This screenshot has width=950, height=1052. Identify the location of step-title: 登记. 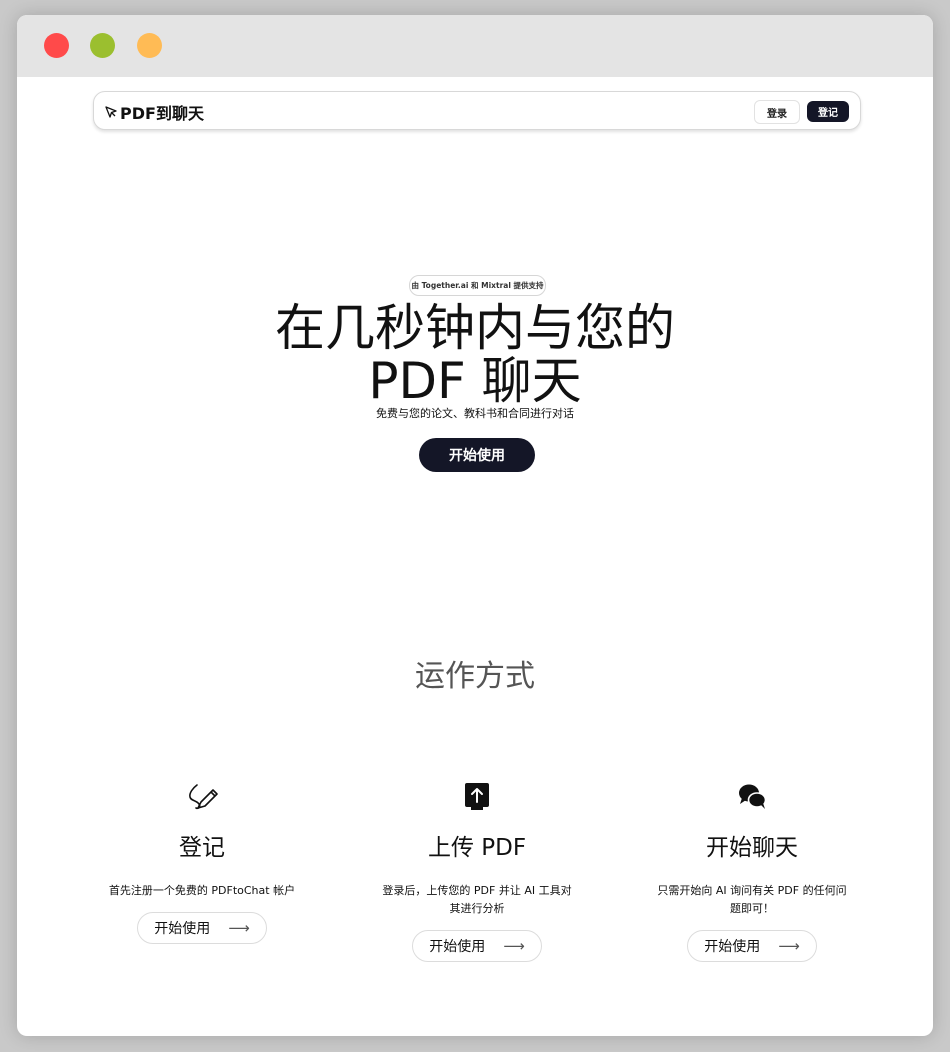
(202, 848).